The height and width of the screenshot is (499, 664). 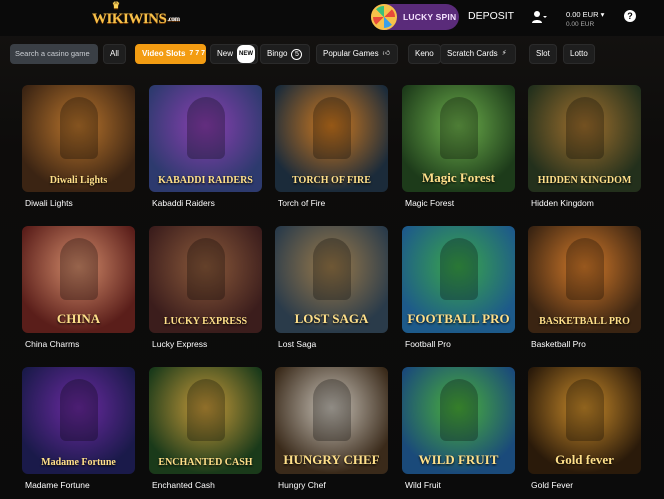 What do you see at coordinates (428, 344) in the screenshot?
I see `game-title: Football Pro` at bounding box center [428, 344].